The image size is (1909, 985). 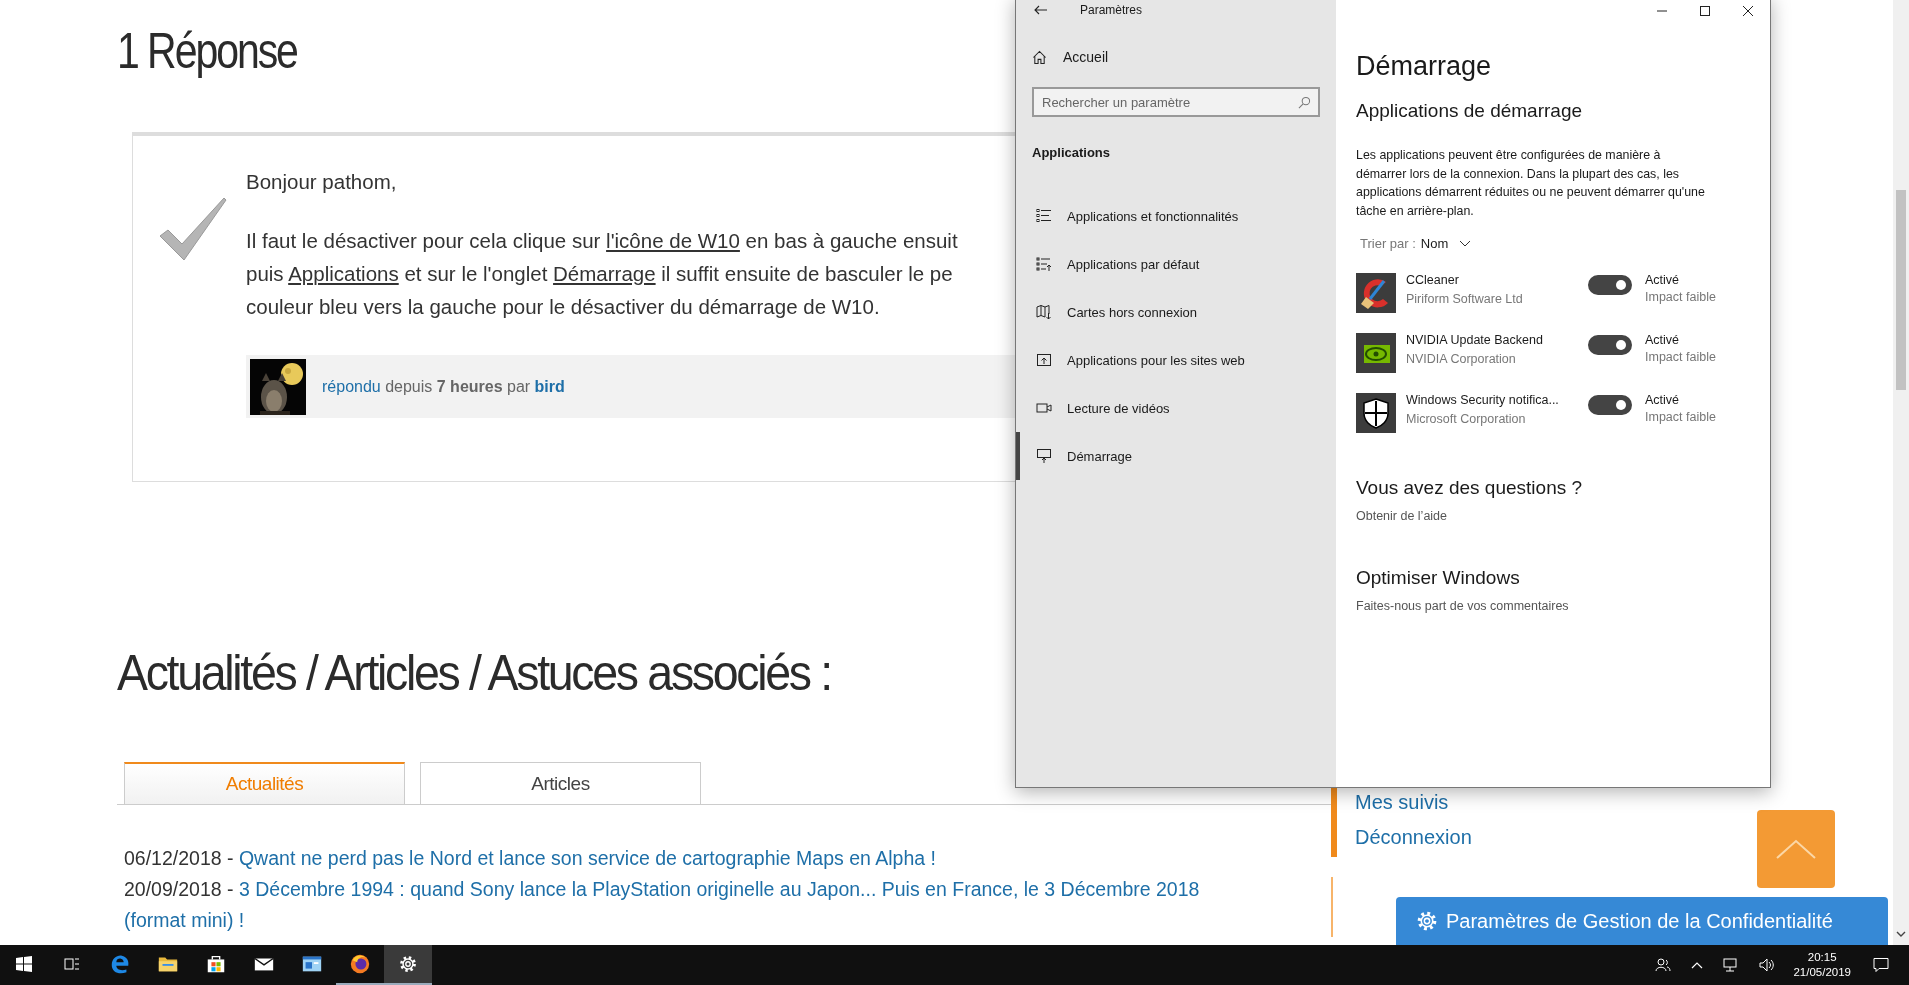 What do you see at coordinates (1474, 340) in the screenshot?
I see `app-name: NVIDIA Update Backend` at bounding box center [1474, 340].